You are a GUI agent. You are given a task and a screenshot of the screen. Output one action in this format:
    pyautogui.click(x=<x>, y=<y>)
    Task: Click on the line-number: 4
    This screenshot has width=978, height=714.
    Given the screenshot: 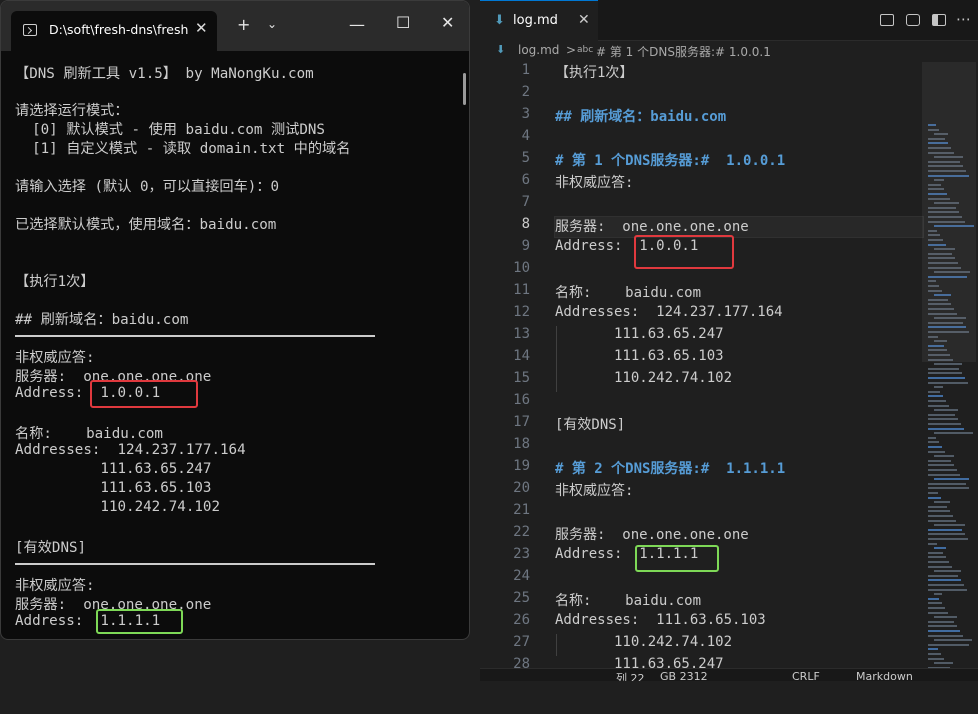 What is the action you would take?
    pyautogui.click(x=525, y=136)
    